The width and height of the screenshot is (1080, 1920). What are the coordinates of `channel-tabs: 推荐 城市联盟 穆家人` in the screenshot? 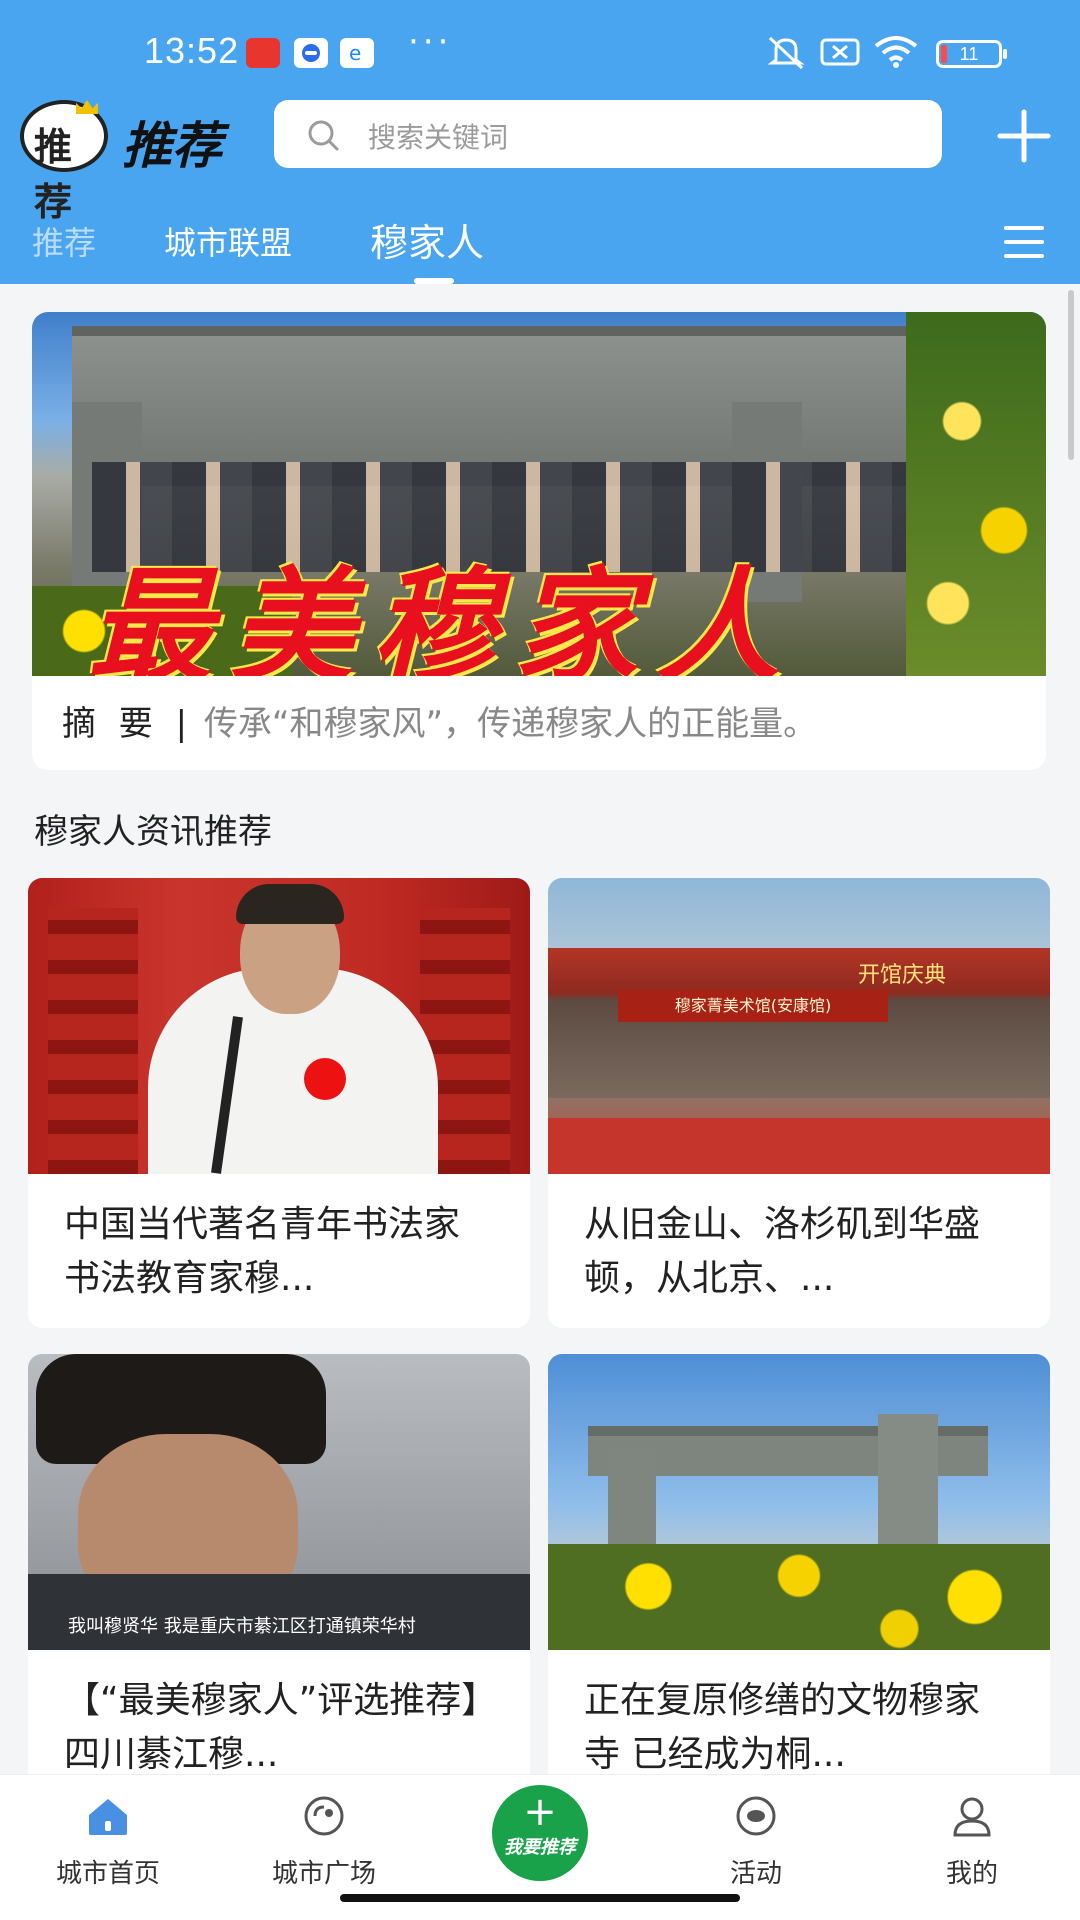 It's located at (540, 245).